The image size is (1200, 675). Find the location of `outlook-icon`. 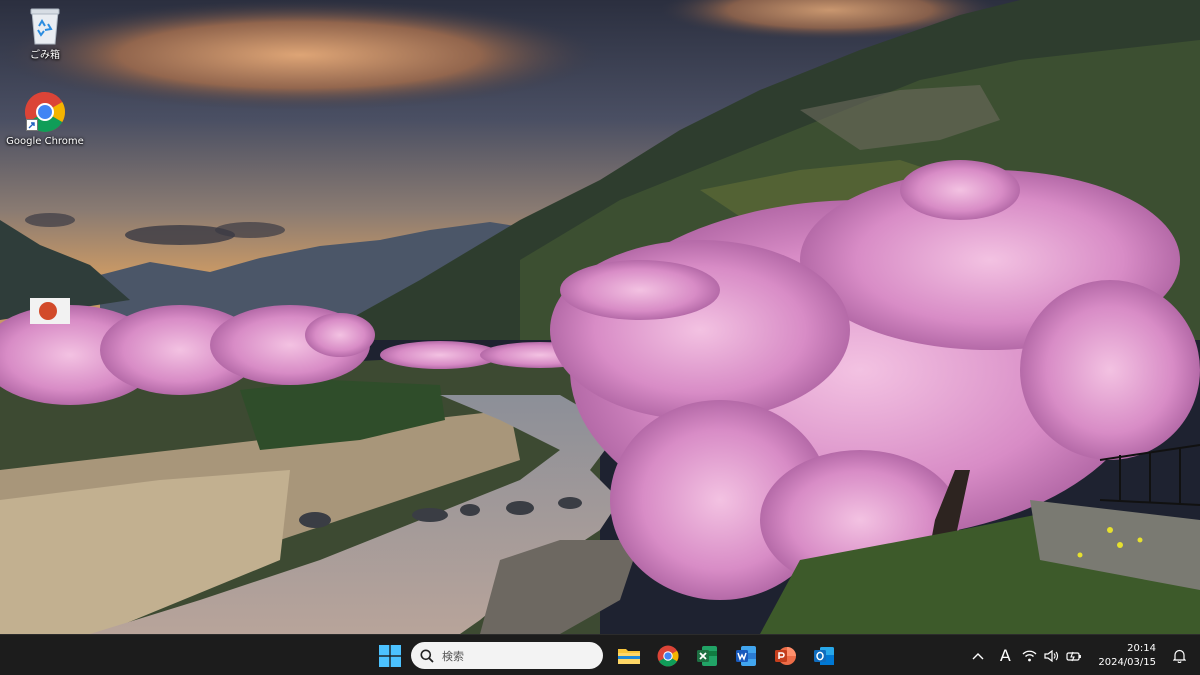

outlook-icon is located at coordinates (823, 655).